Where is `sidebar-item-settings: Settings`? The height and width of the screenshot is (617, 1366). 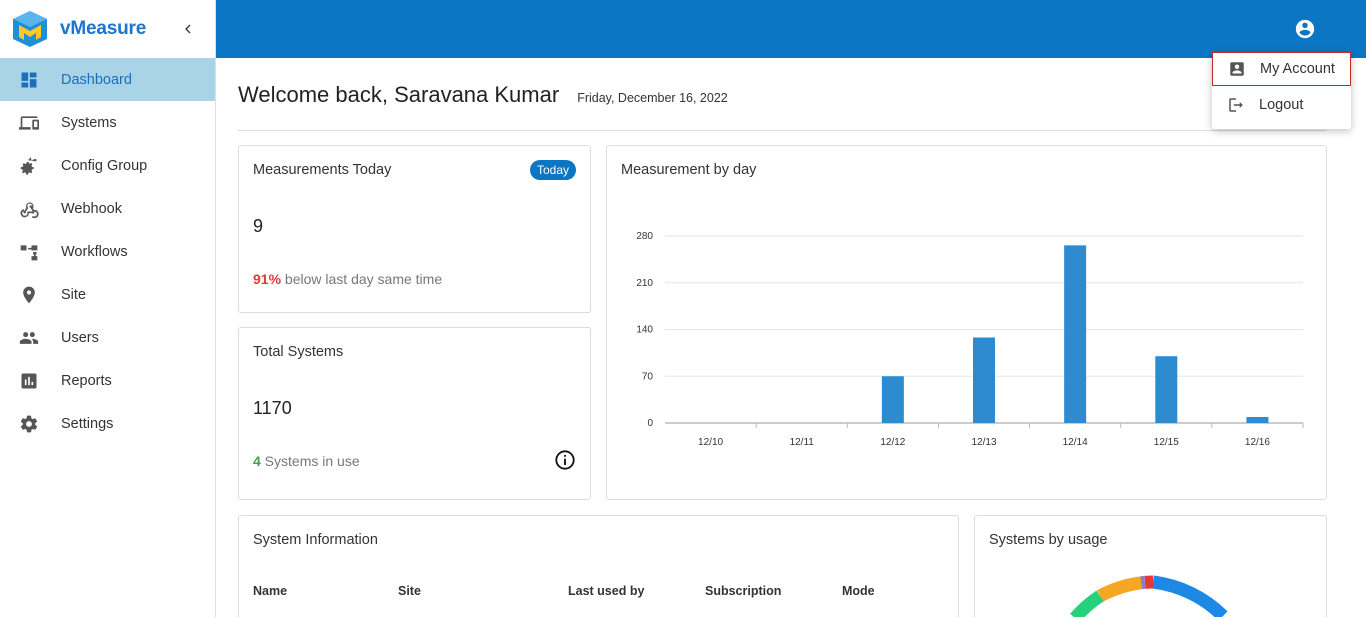
sidebar-item-settings: Settings is located at coordinates (107, 423).